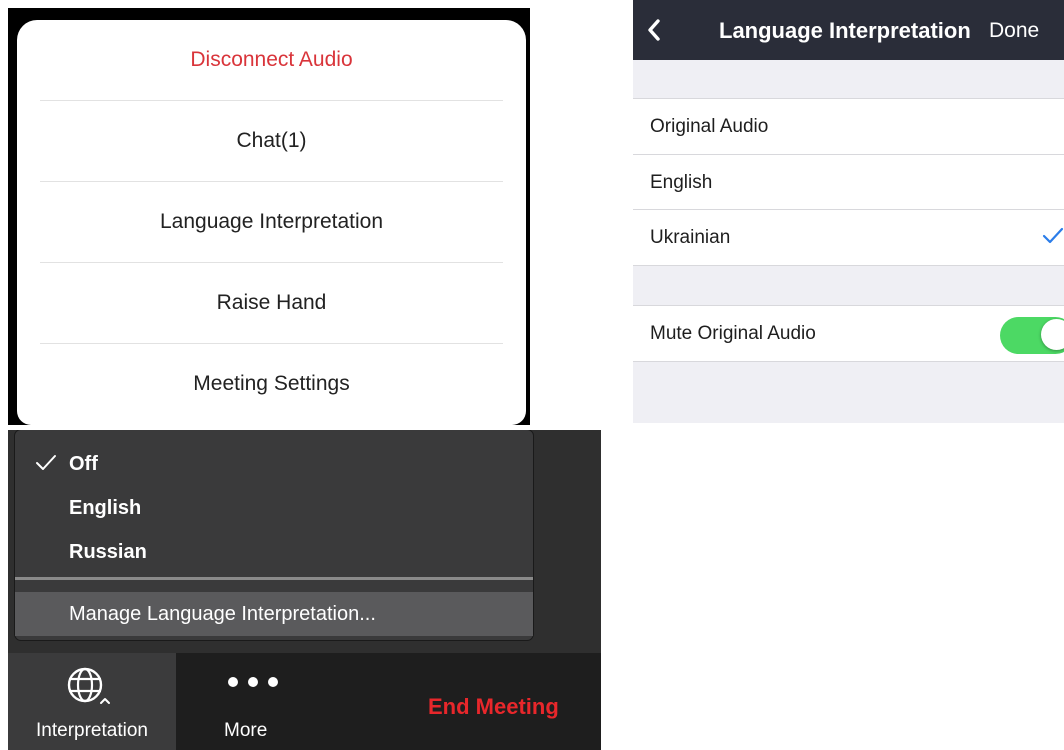 The width and height of the screenshot is (1064, 750). What do you see at coordinates (848, 182) in the screenshot?
I see `language-option-english: English` at bounding box center [848, 182].